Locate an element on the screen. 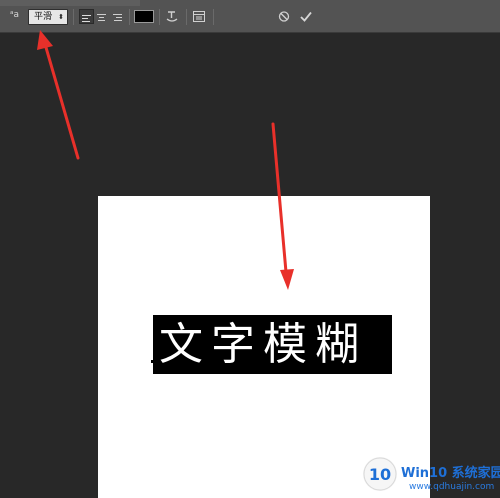  win10-logo: 10 is located at coordinates (380, 474).